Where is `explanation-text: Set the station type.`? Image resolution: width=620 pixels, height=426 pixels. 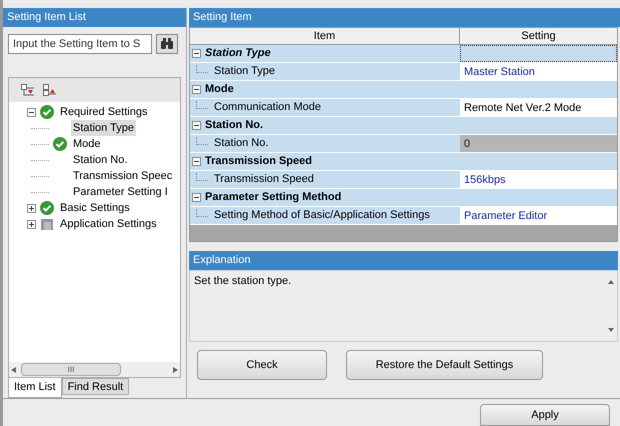 explanation-text: Set the station type. is located at coordinates (242, 281).